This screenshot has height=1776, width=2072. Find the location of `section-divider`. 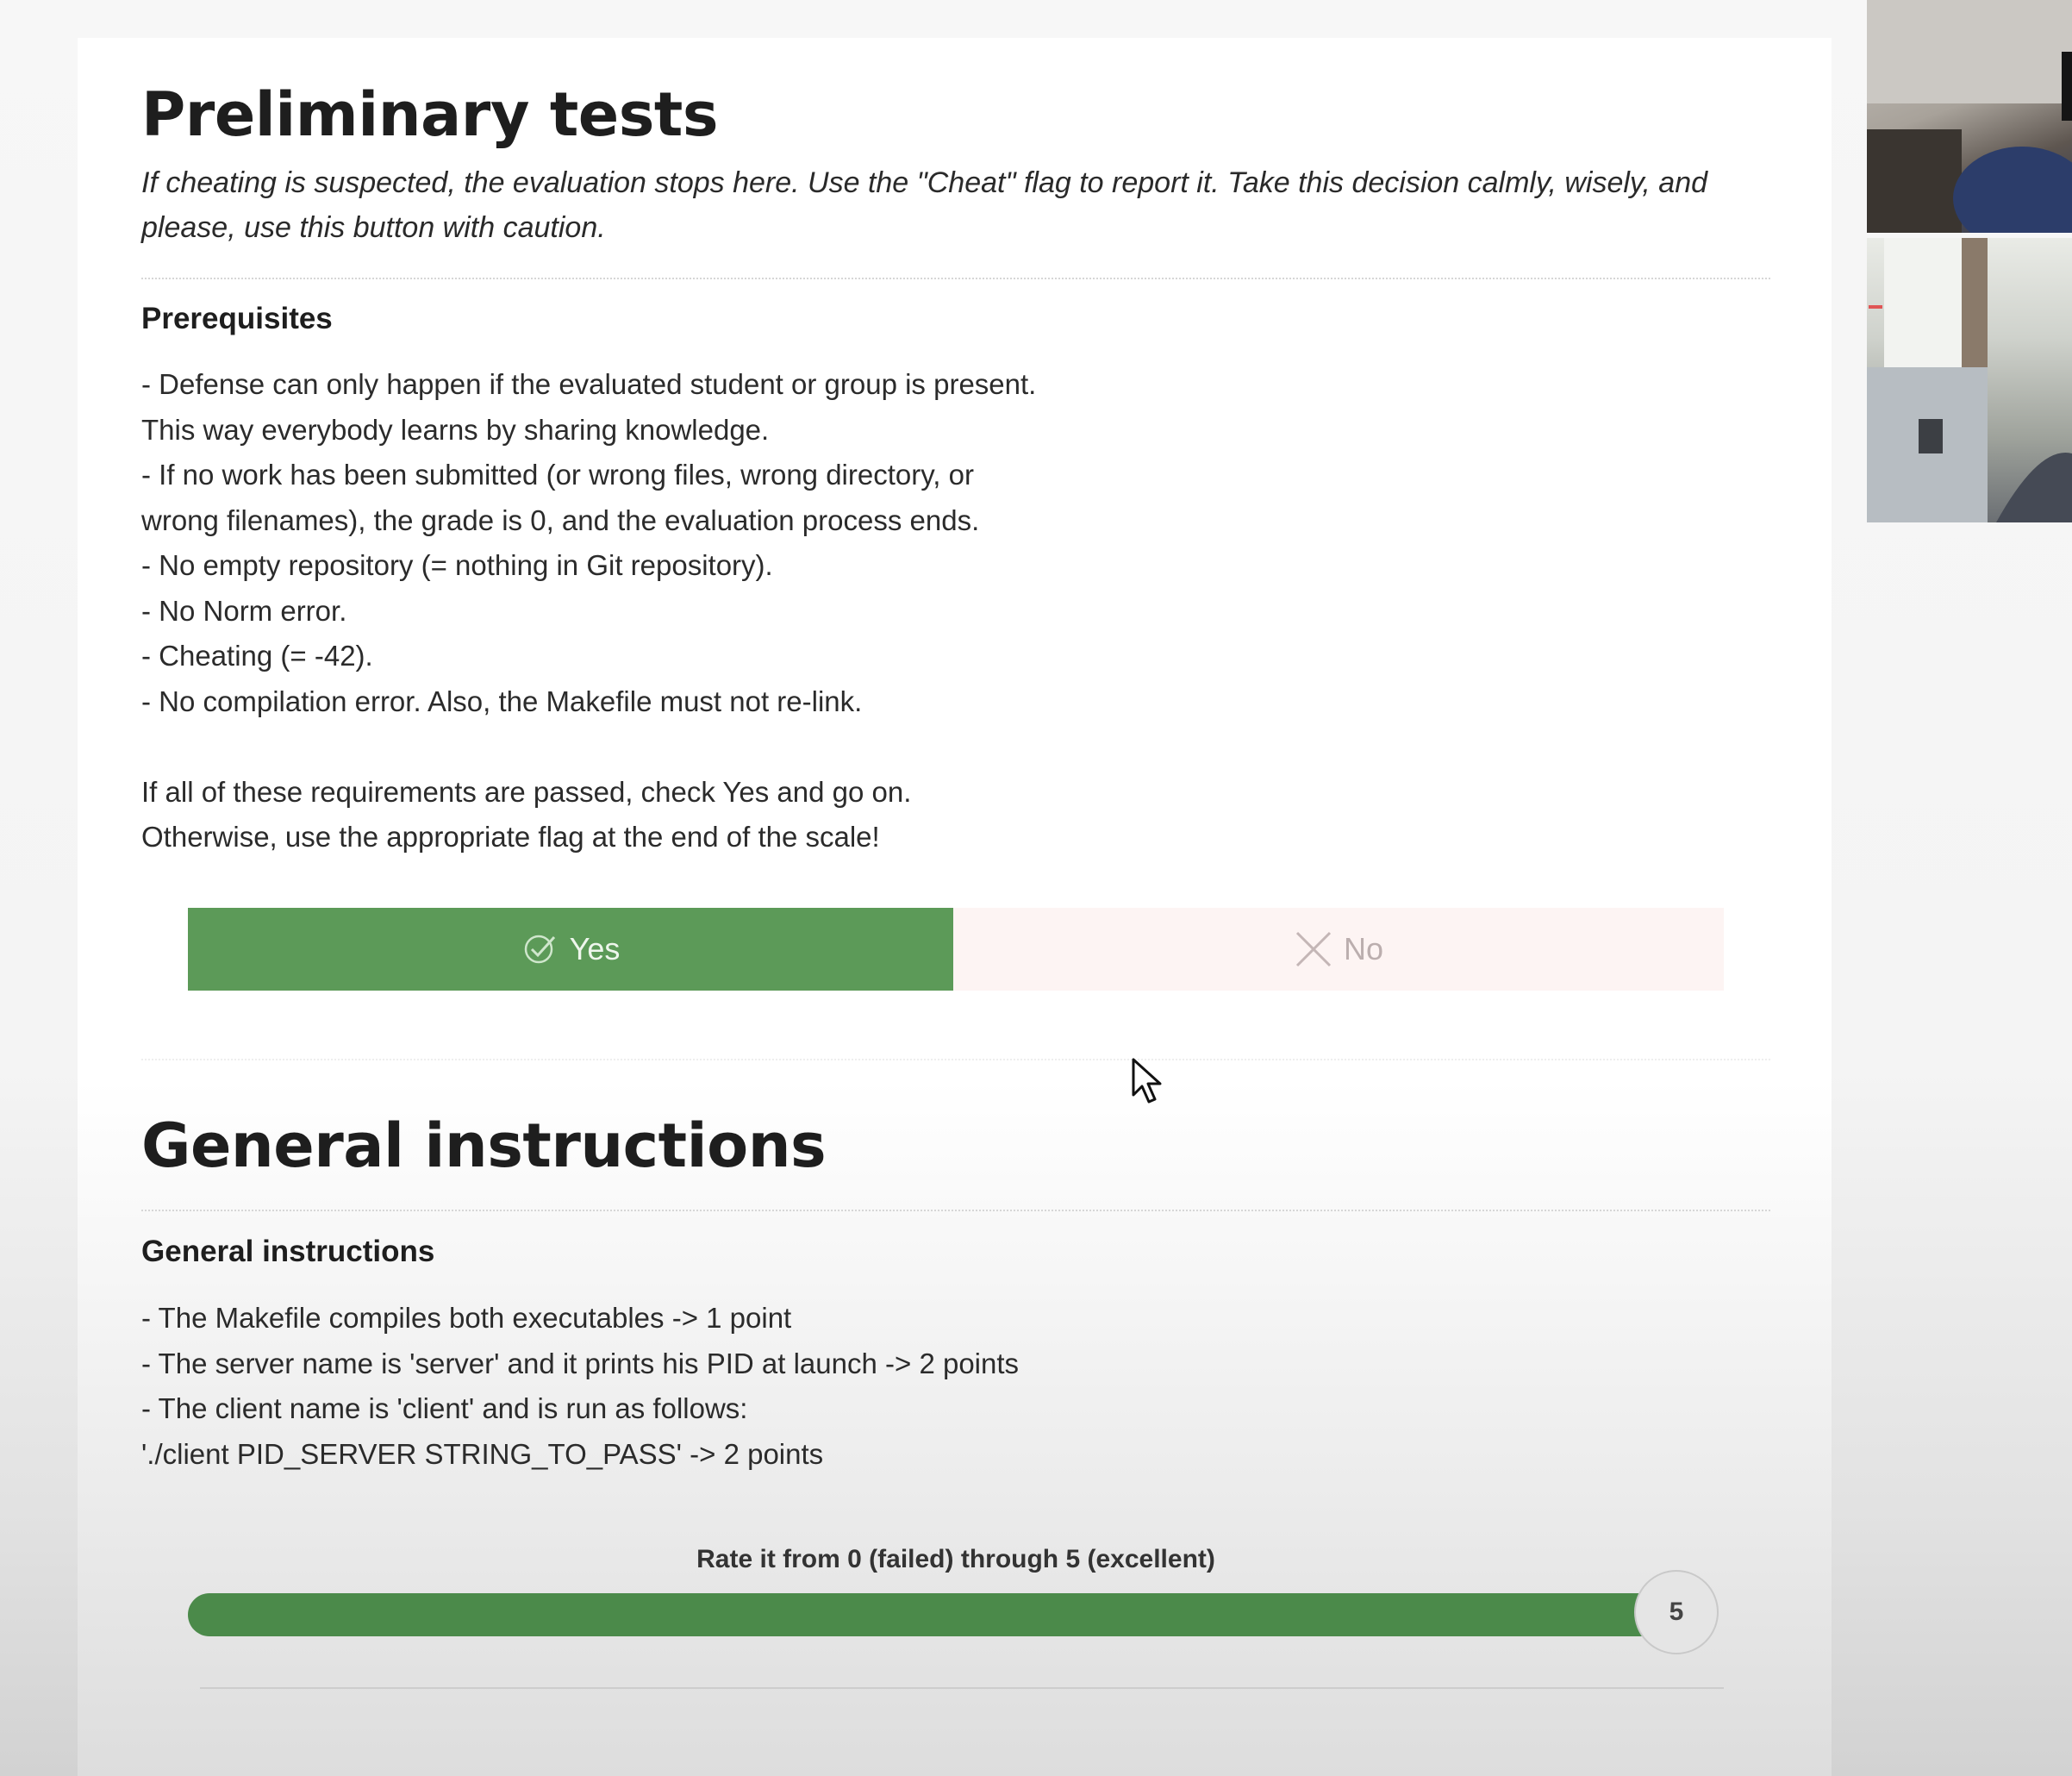

section-divider is located at coordinates (956, 1059).